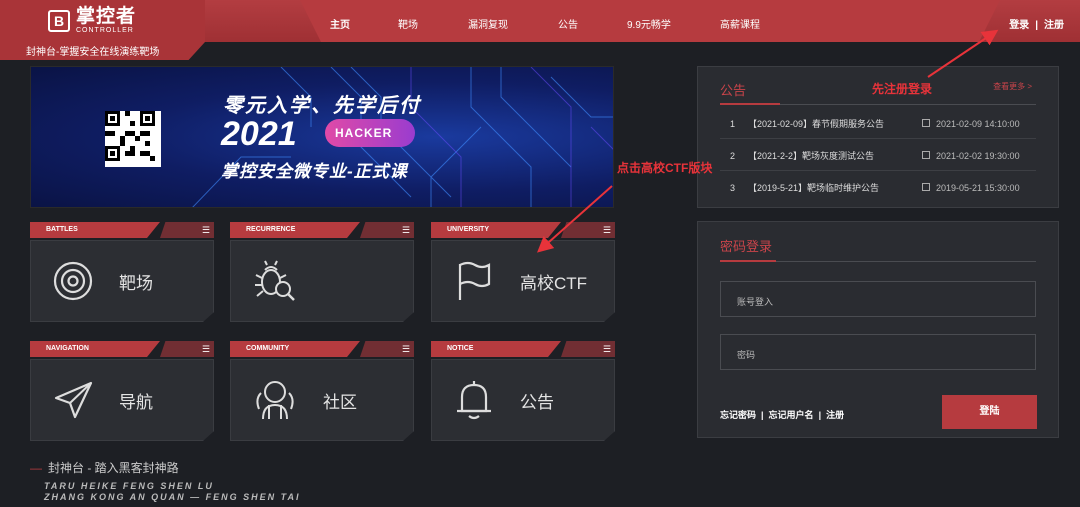  Describe the element at coordinates (59, 21) in the screenshot. I see `logo-mark-icon: B` at that location.